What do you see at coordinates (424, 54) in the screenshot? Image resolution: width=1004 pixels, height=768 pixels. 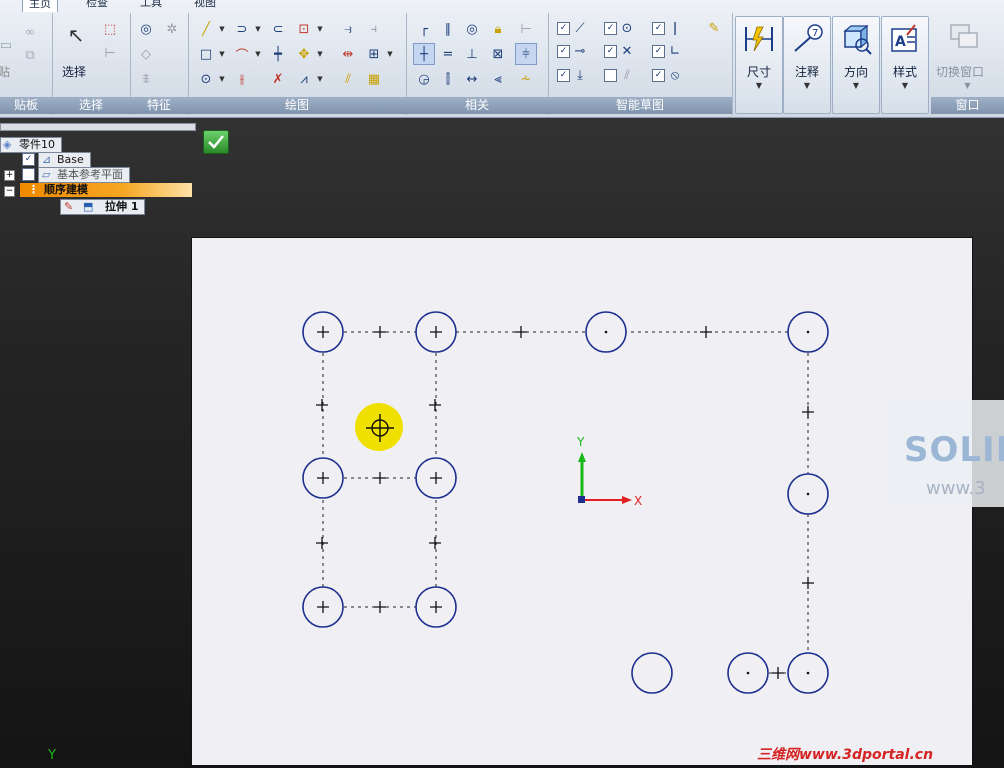 I see `horizontal-vertical-icon: ┼` at bounding box center [424, 54].